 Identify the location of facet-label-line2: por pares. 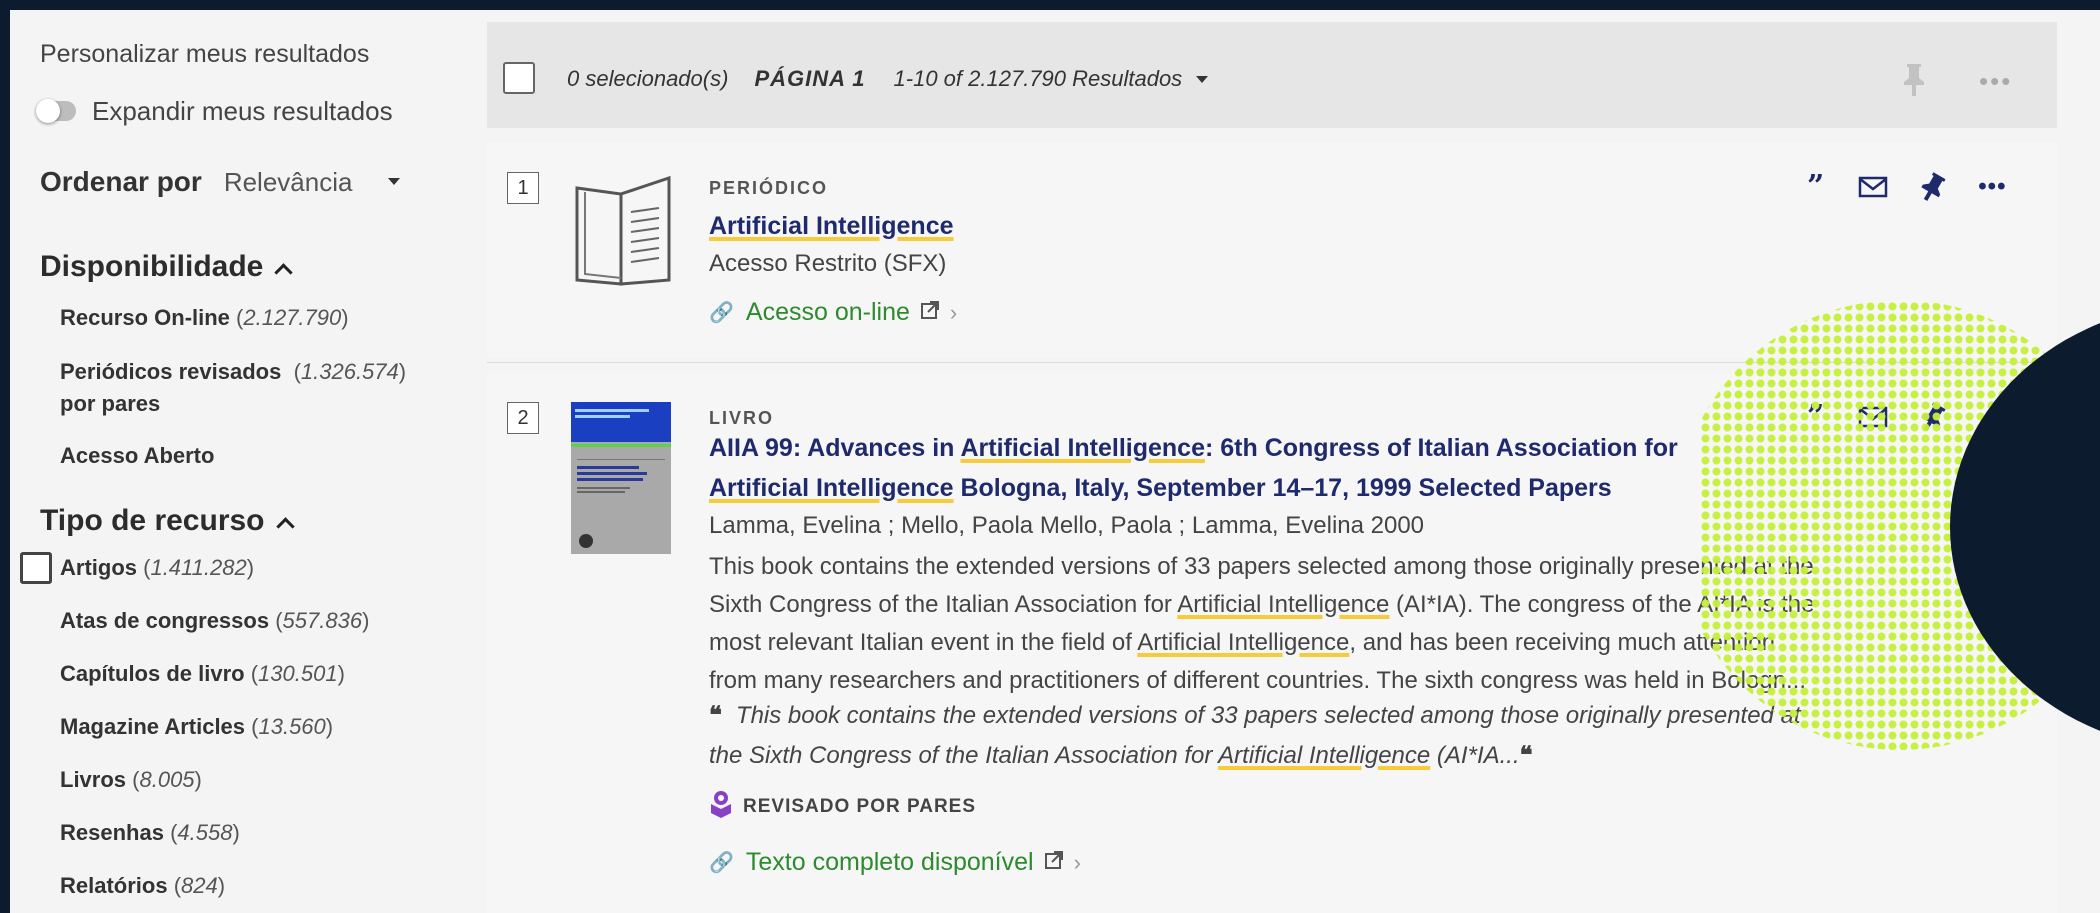
(110, 403).